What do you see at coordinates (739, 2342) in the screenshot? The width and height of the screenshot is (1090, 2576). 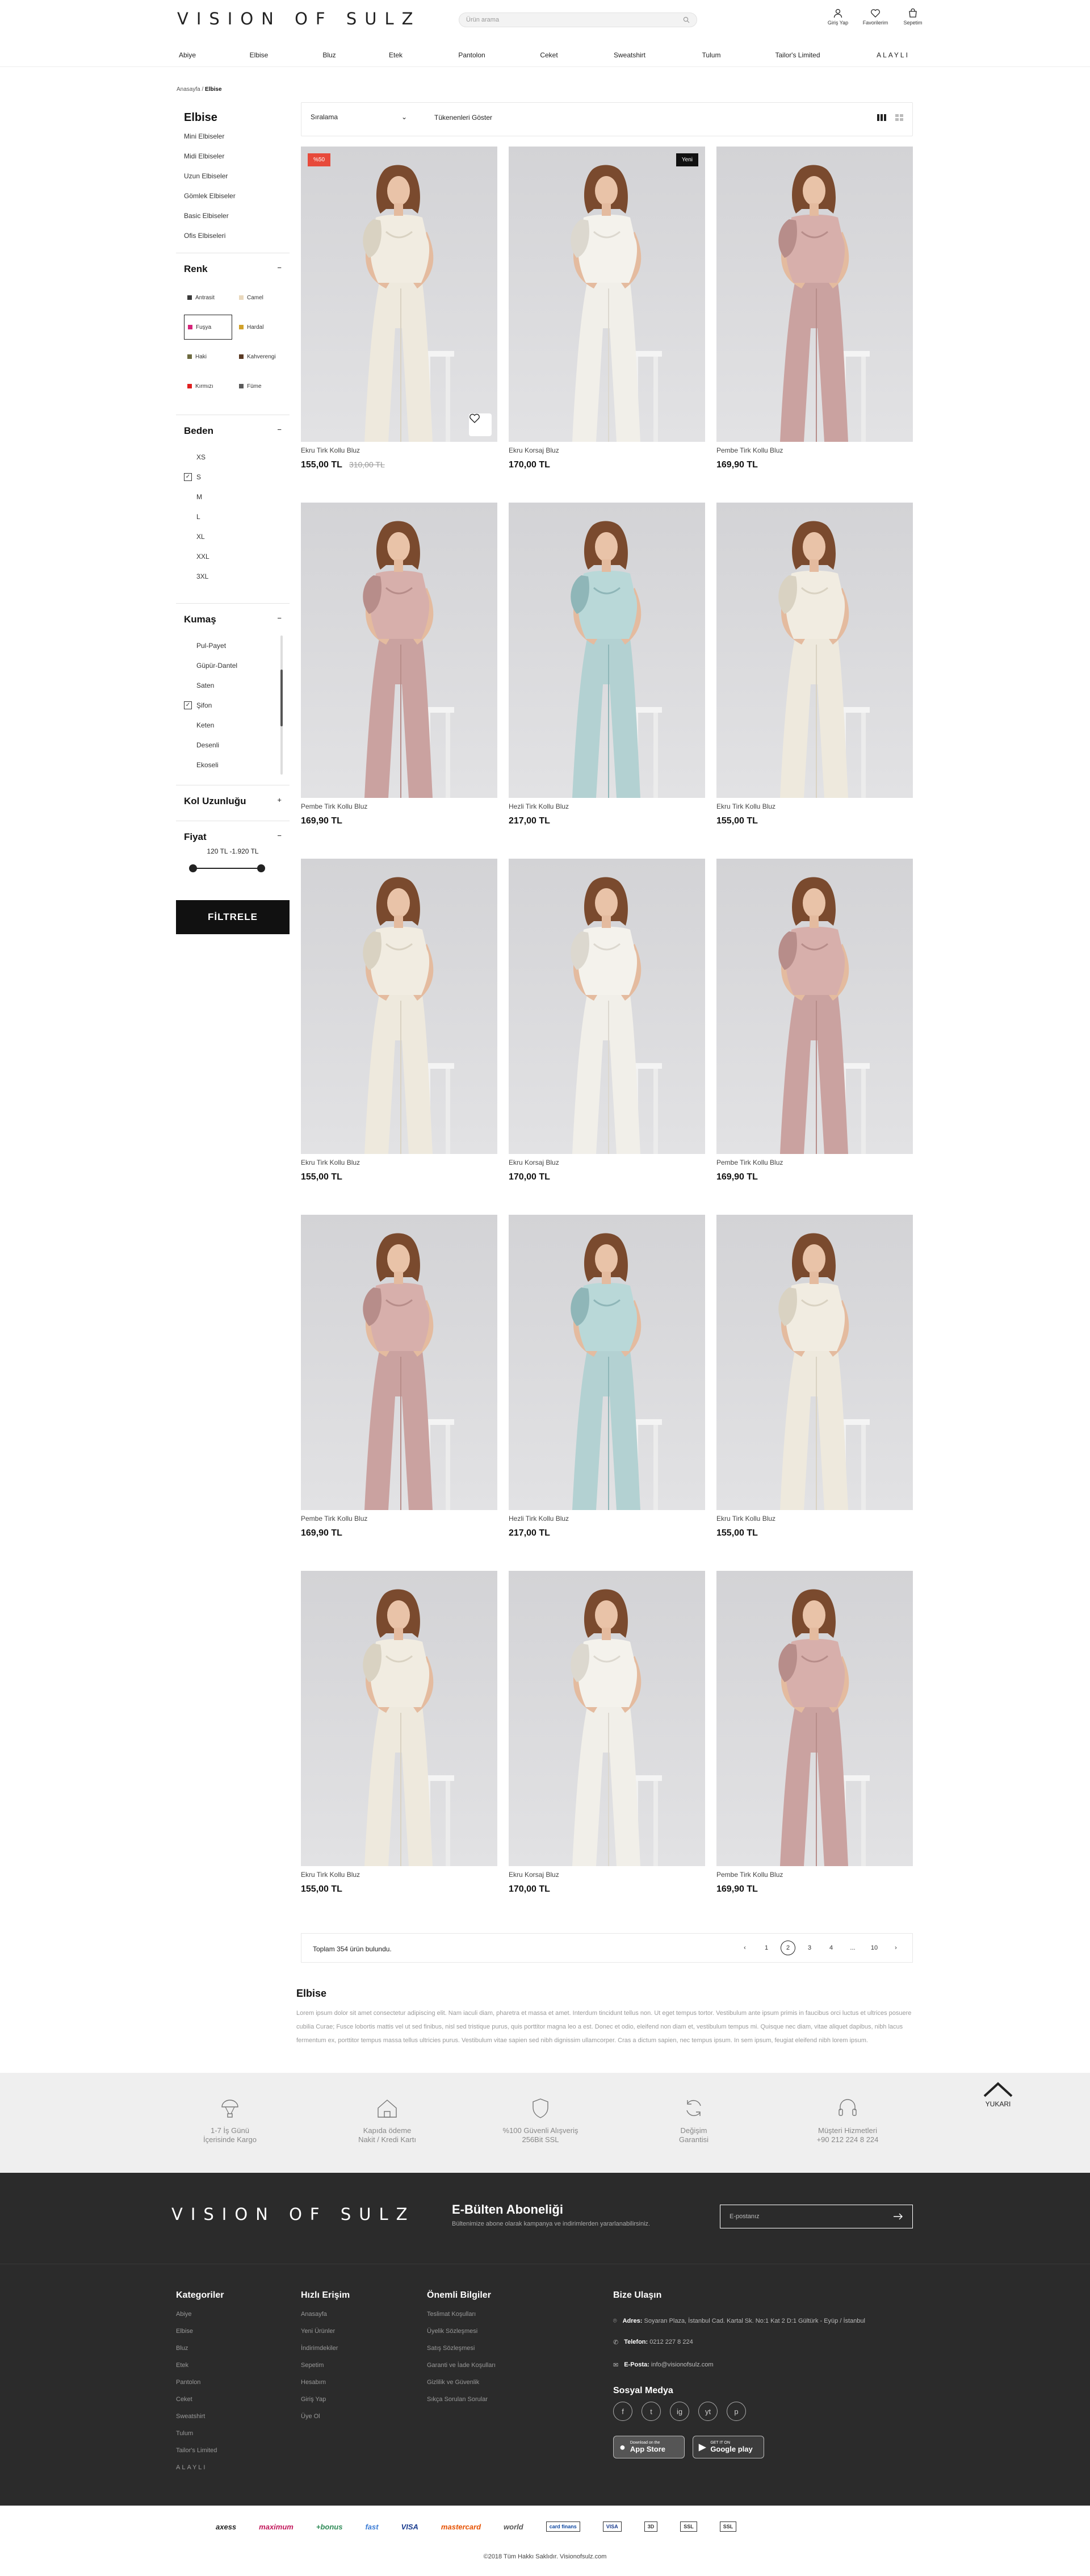 I see `footer-phone: ✆ Telefon: 0212 227 8 224` at bounding box center [739, 2342].